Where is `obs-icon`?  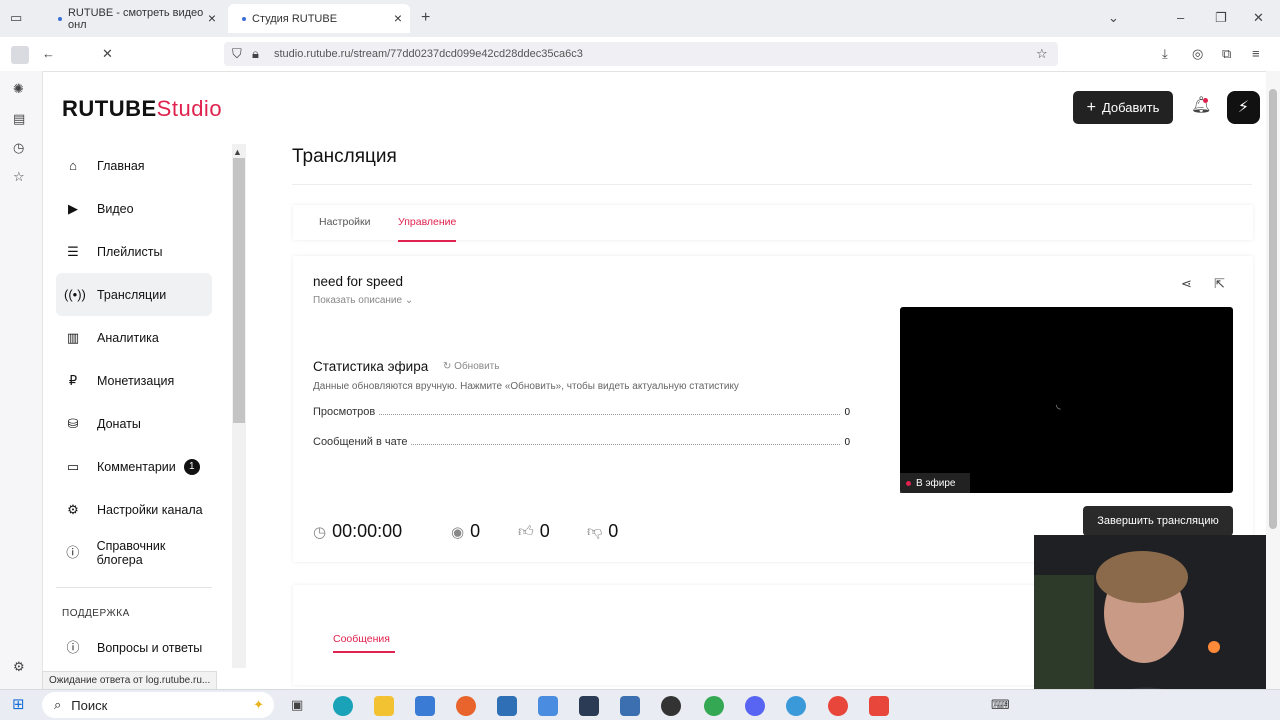
obs-icon is located at coordinates (671, 706).